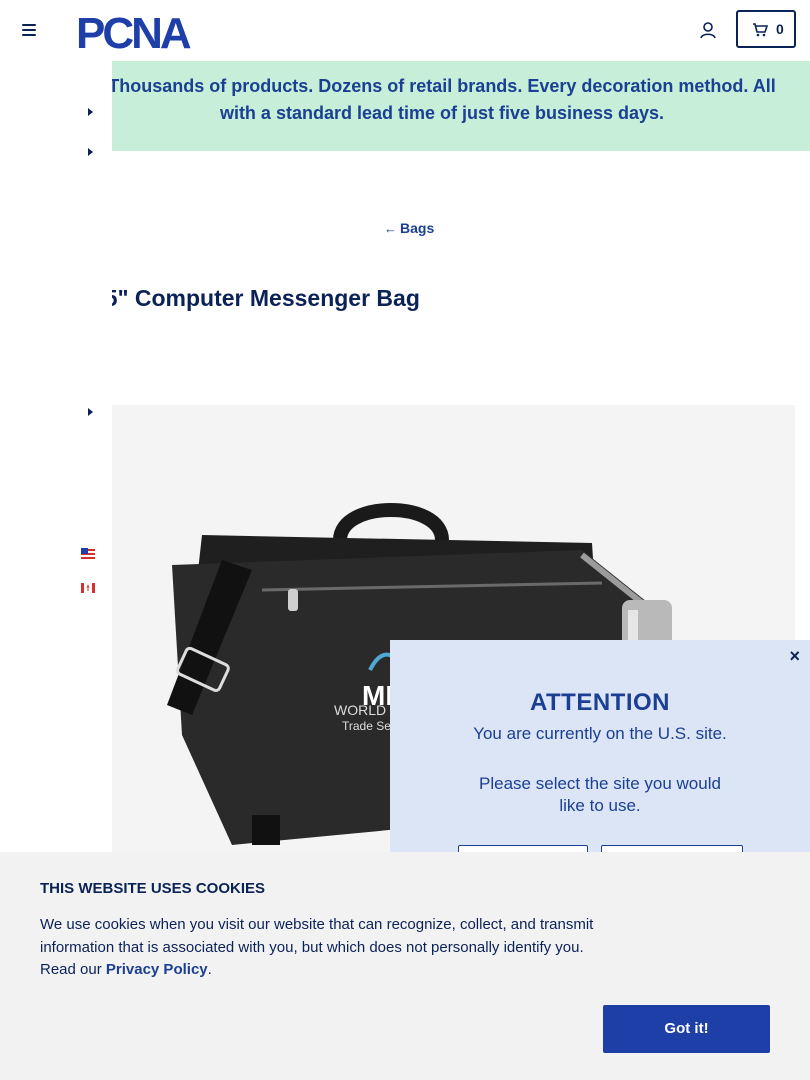 This screenshot has width=810, height=1080. I want to click on cart-count: 0, so click(780, 29).